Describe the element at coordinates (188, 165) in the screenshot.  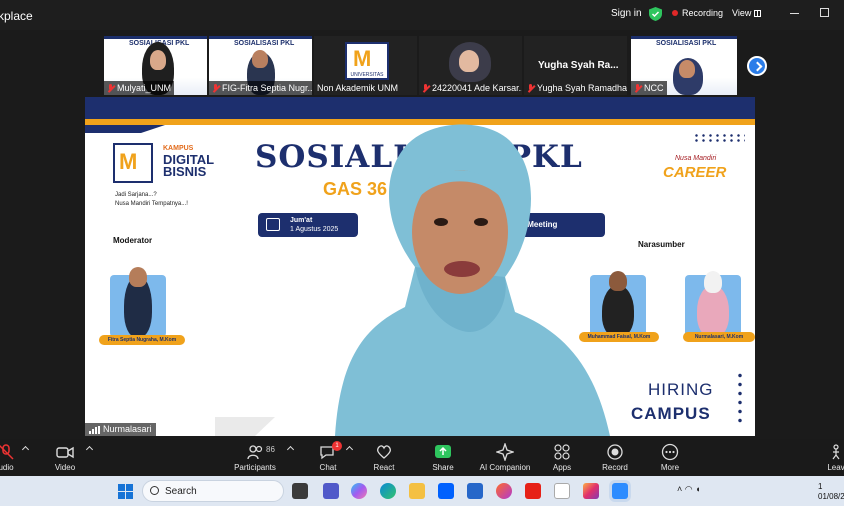
I see `logo-digital-text: DIGITAL BISNIS` at that location.